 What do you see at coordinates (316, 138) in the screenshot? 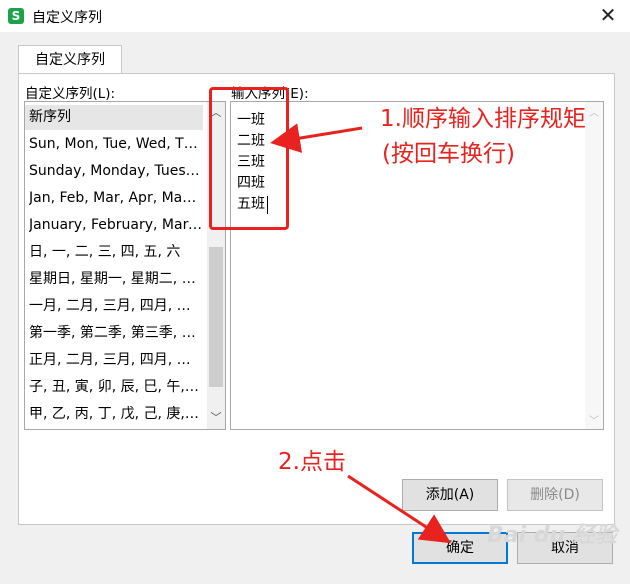
I see `arrow-to-input` at bounding box center [316, 138].